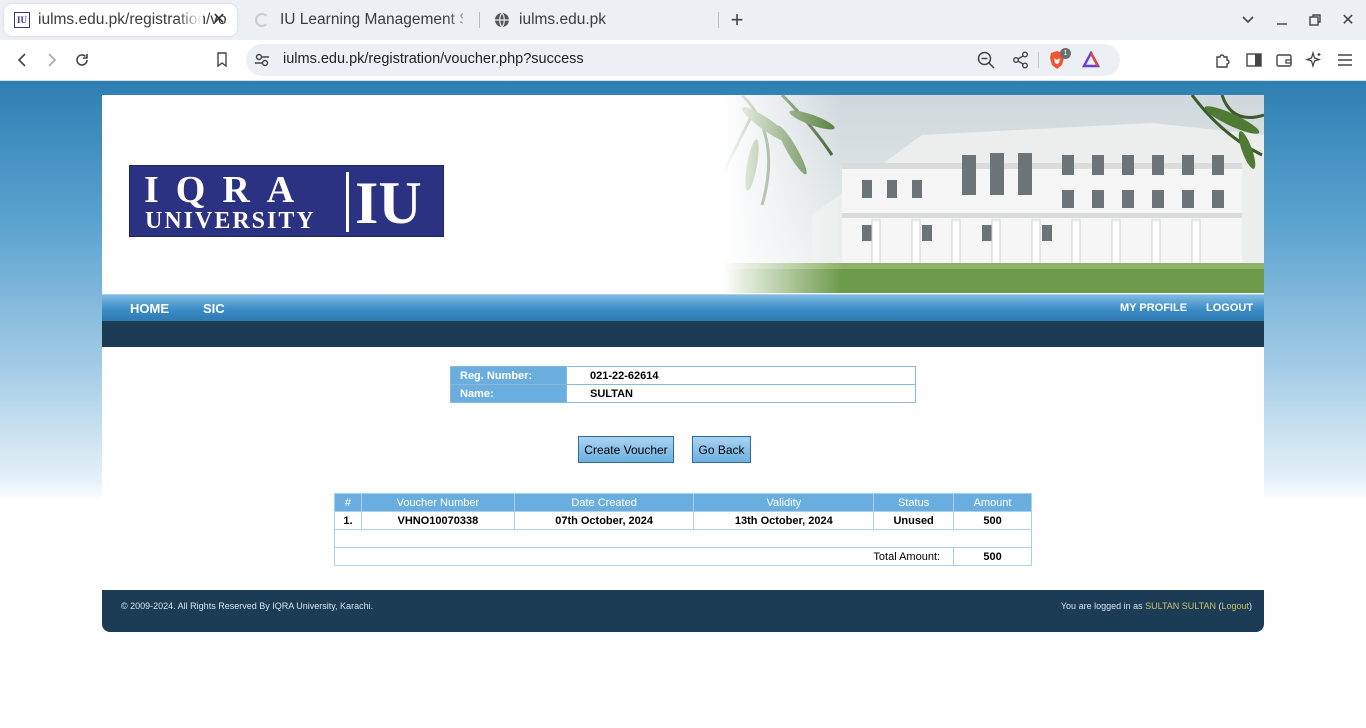  I want to click on spacer-cell, so click(683, 538).